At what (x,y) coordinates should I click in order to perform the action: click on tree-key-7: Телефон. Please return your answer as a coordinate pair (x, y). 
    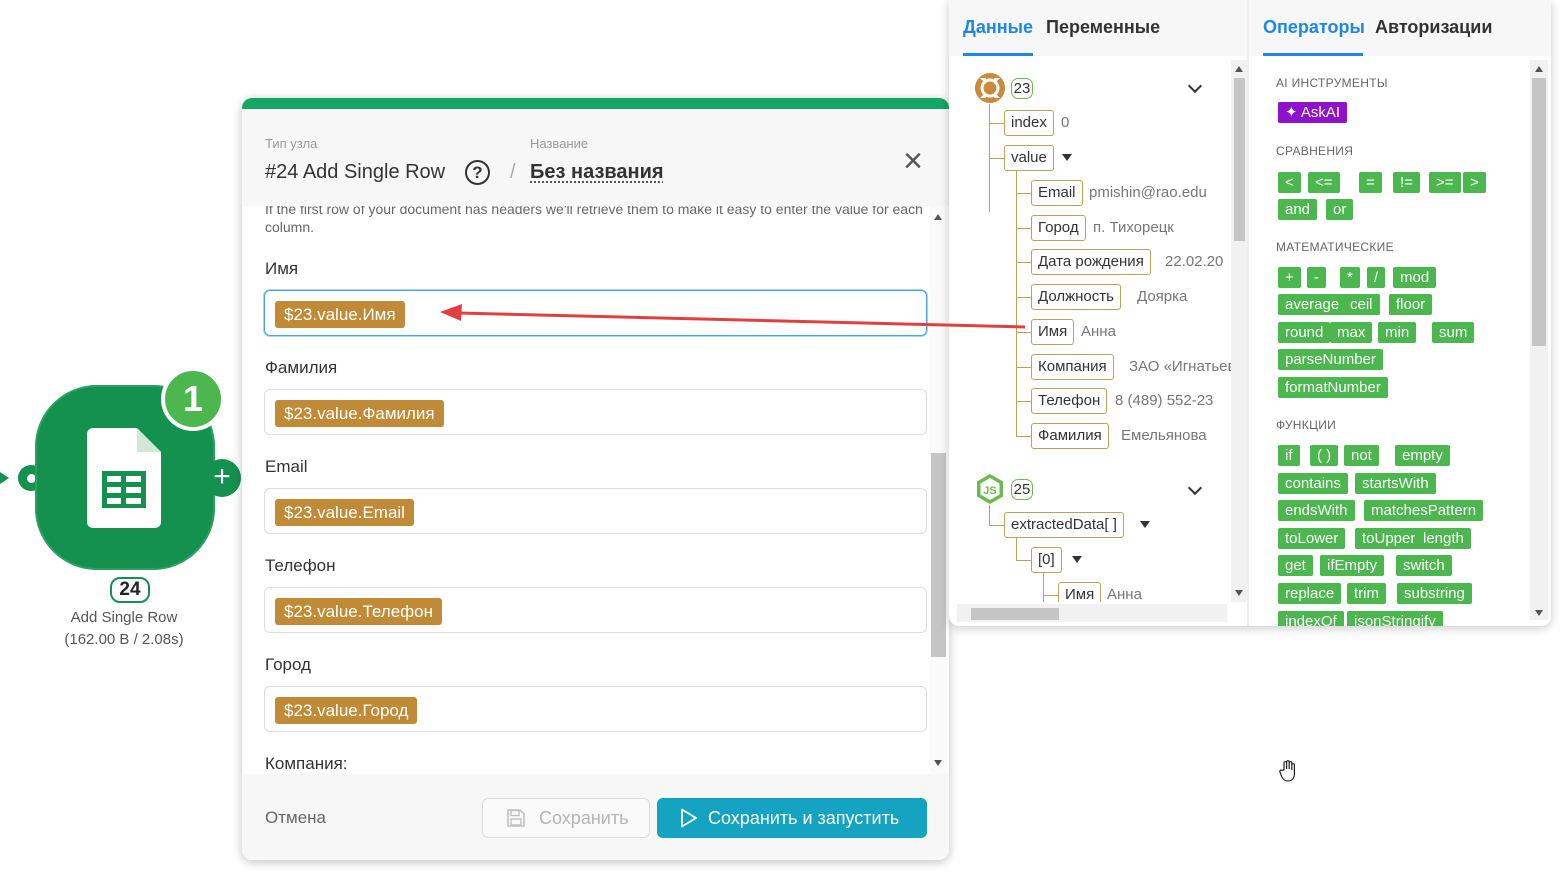
    Looking at the image, I should click on (1069, 401).